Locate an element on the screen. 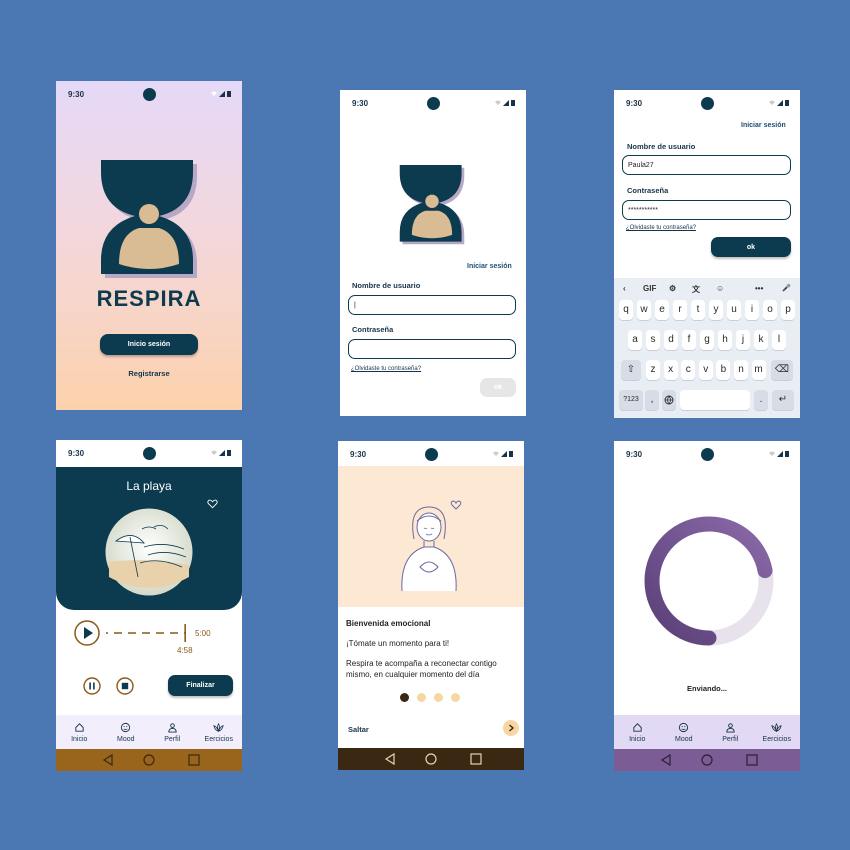 Image resolution: width=850 pixels, height=850 pixels. elapsed-time: 4:58 is located at coordinates (185, 650).